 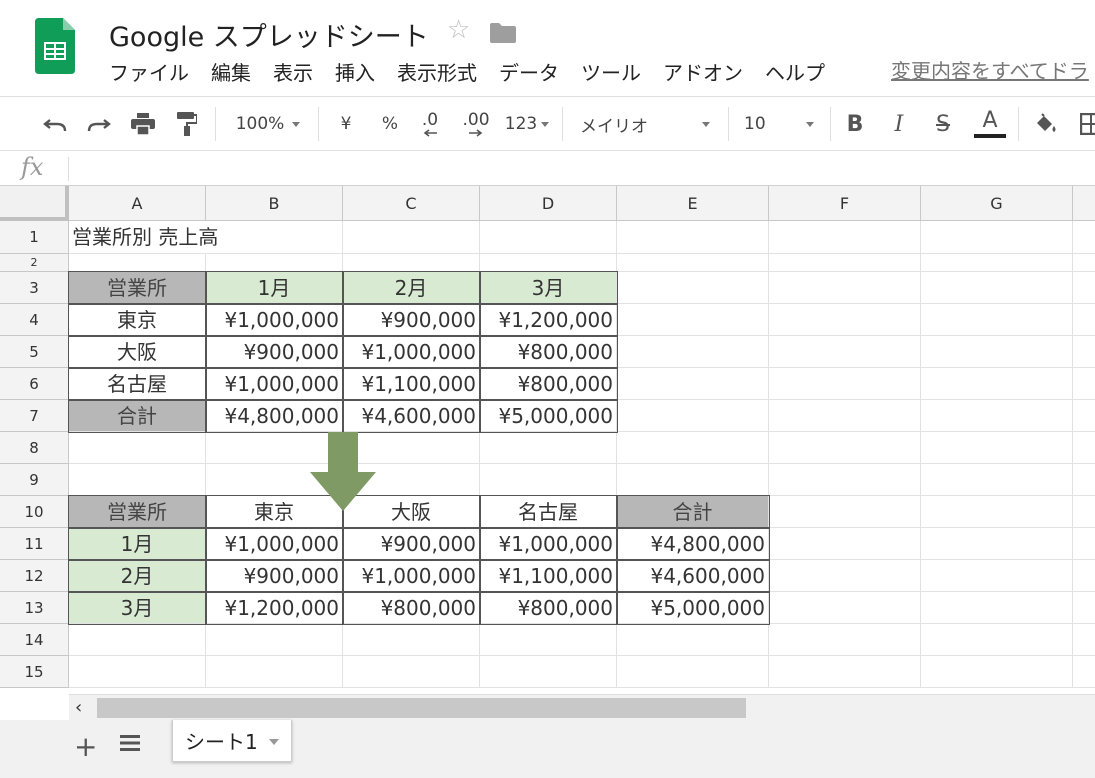 What do you see at coordinates (274, 742) in the screenshot?
I see `chevron-down-icon` at bounding box center [274, 742].